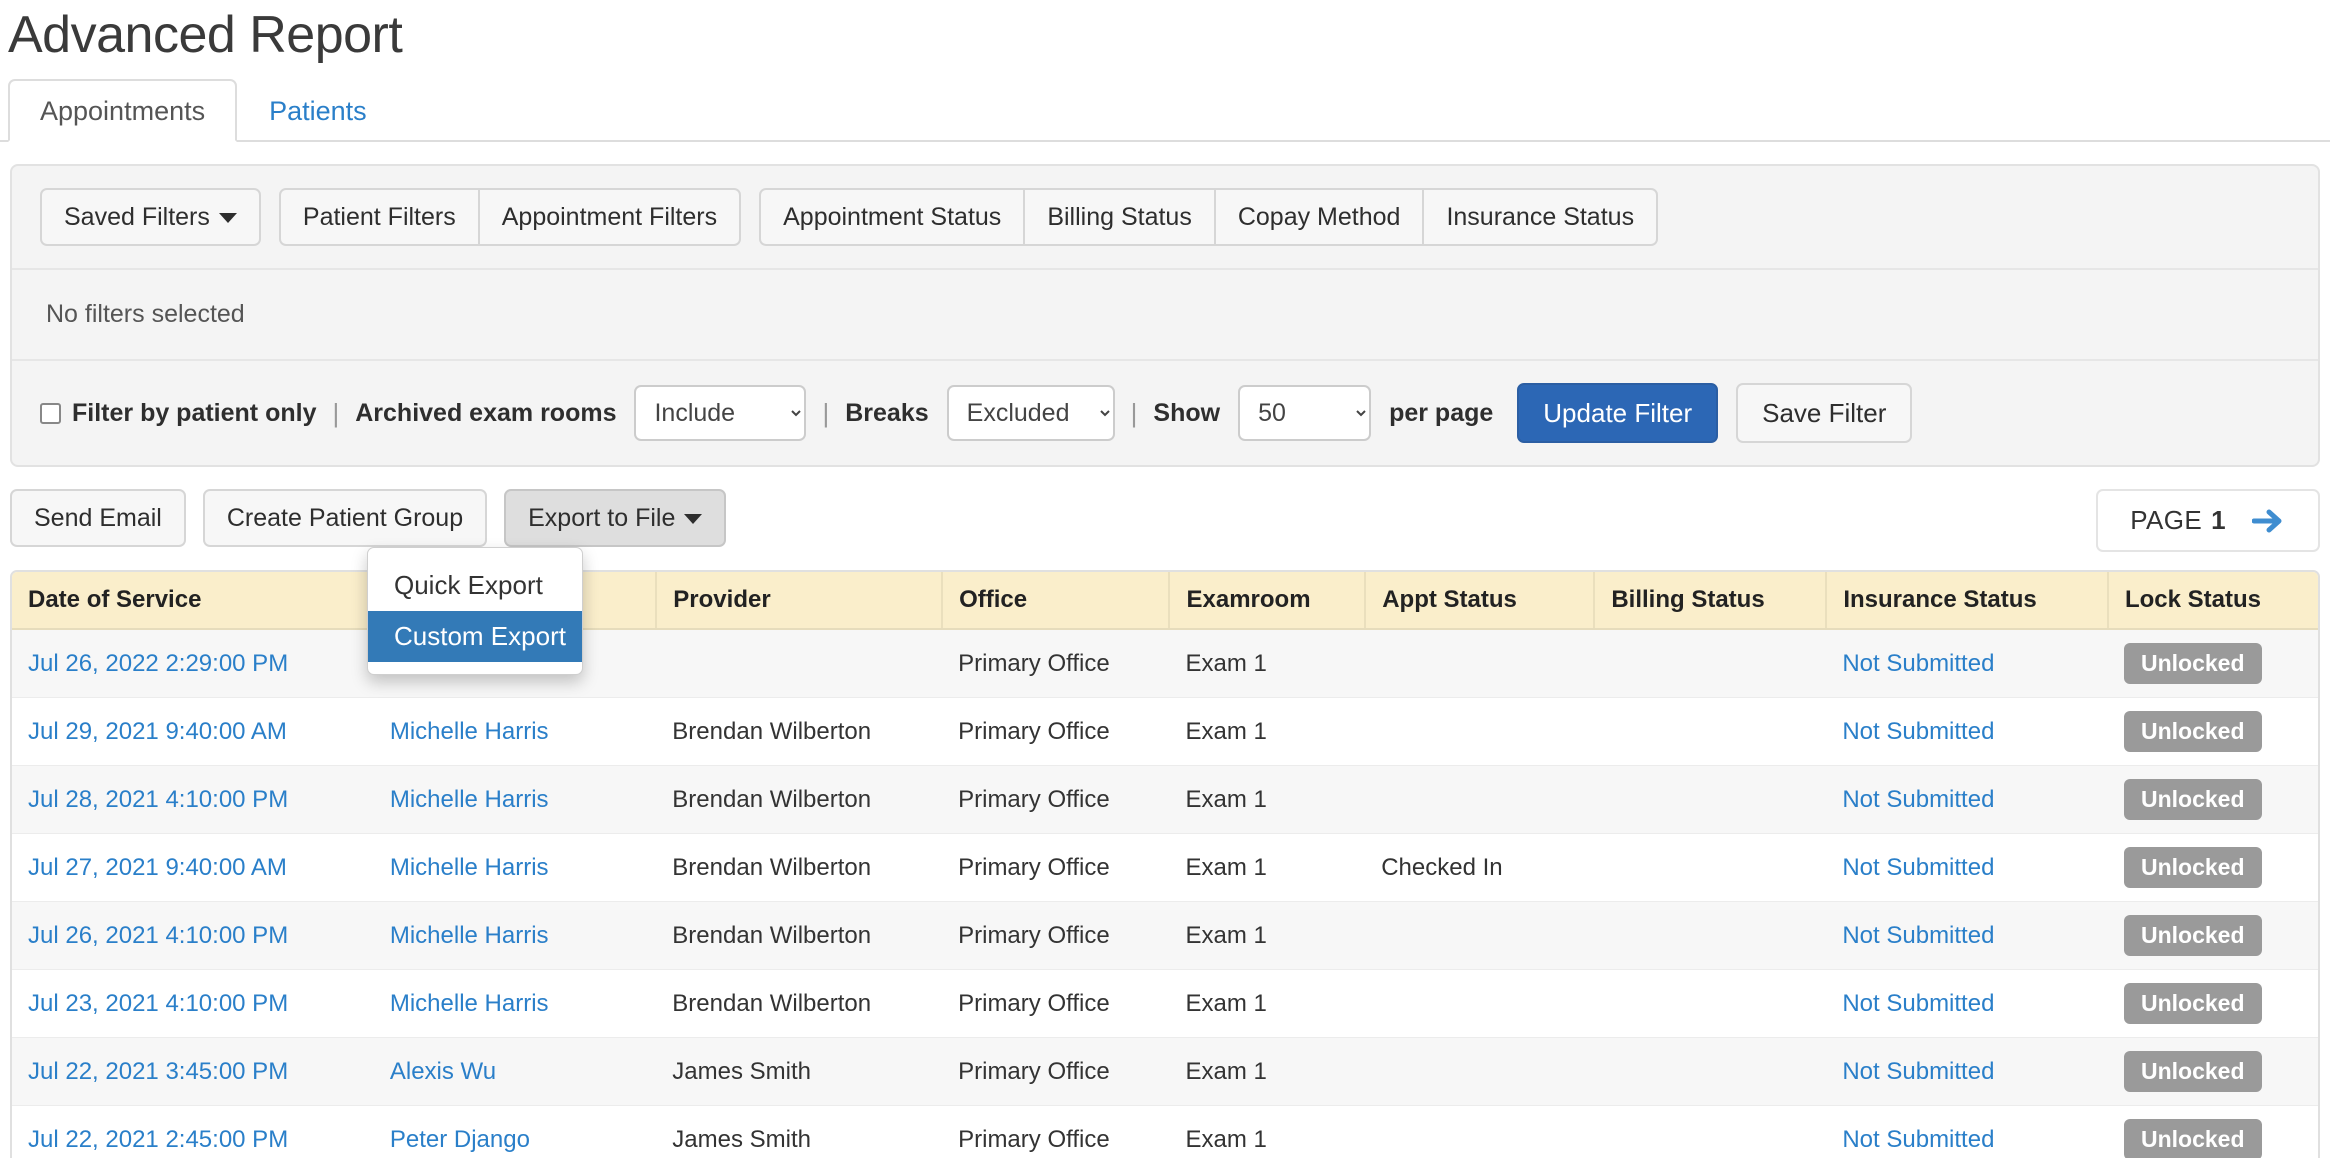  Describe the element at coordinates (1119, 217) in the screenshot. I see `billing-status-button: Billing Status` at that location.